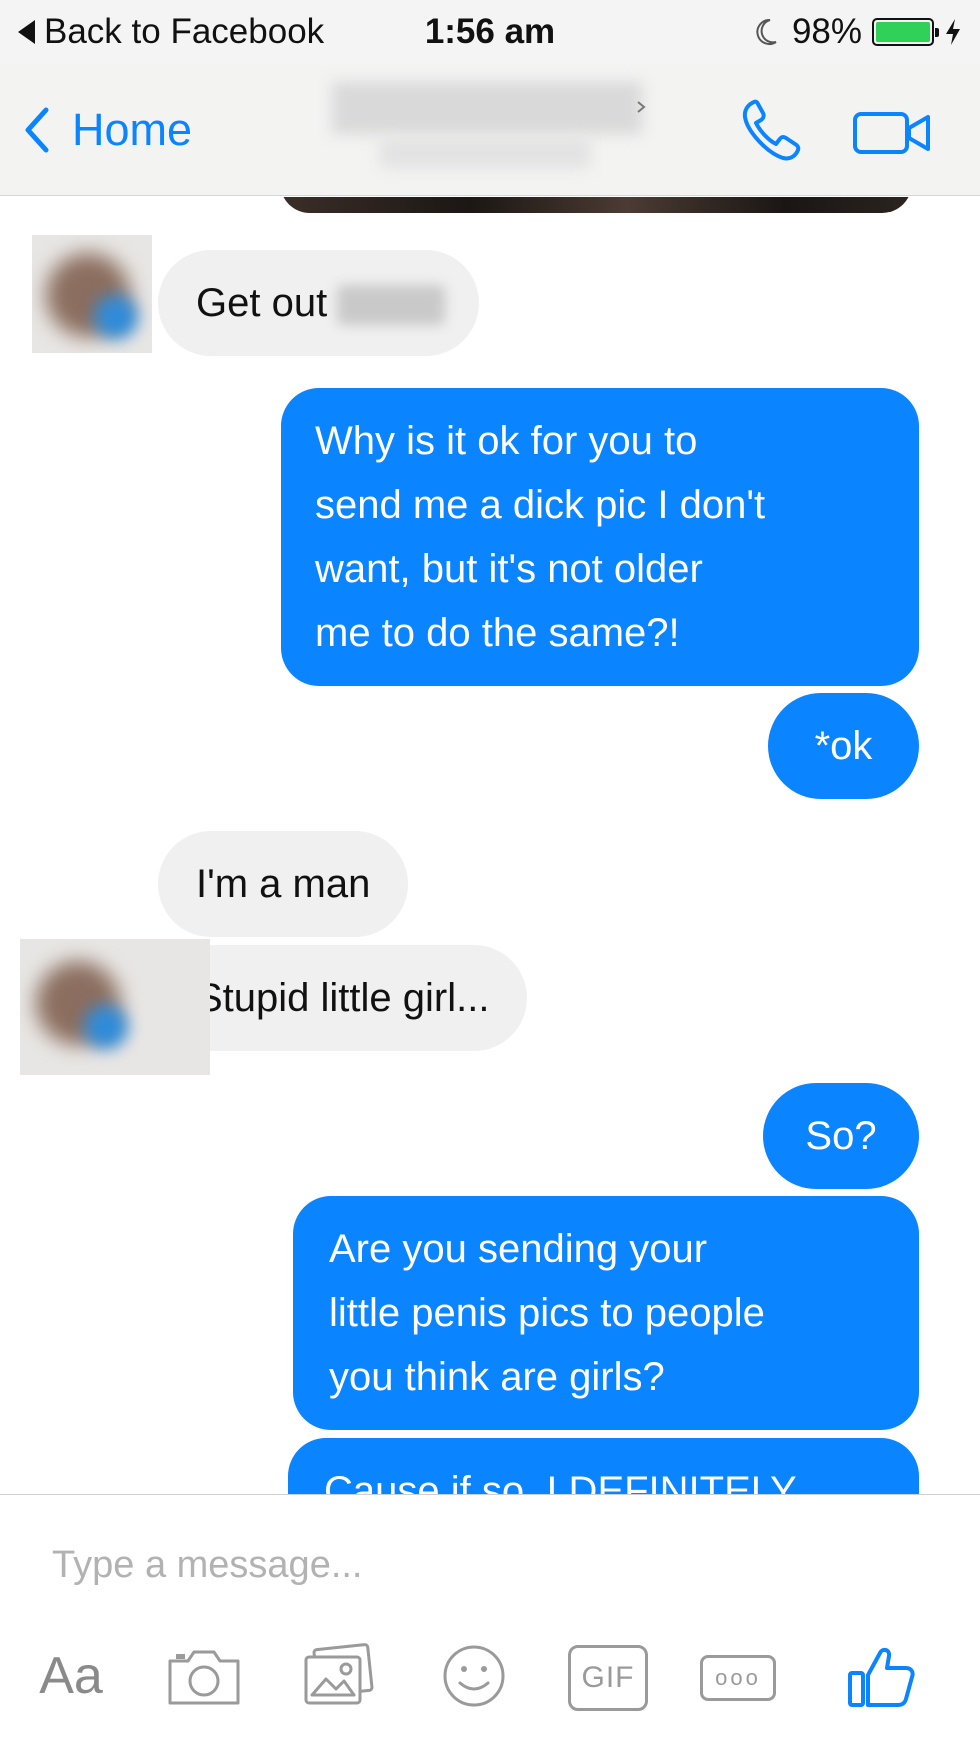  Describe the element at coordinates (903, 32) in the screenshot. I see `battery-fill` at that location.